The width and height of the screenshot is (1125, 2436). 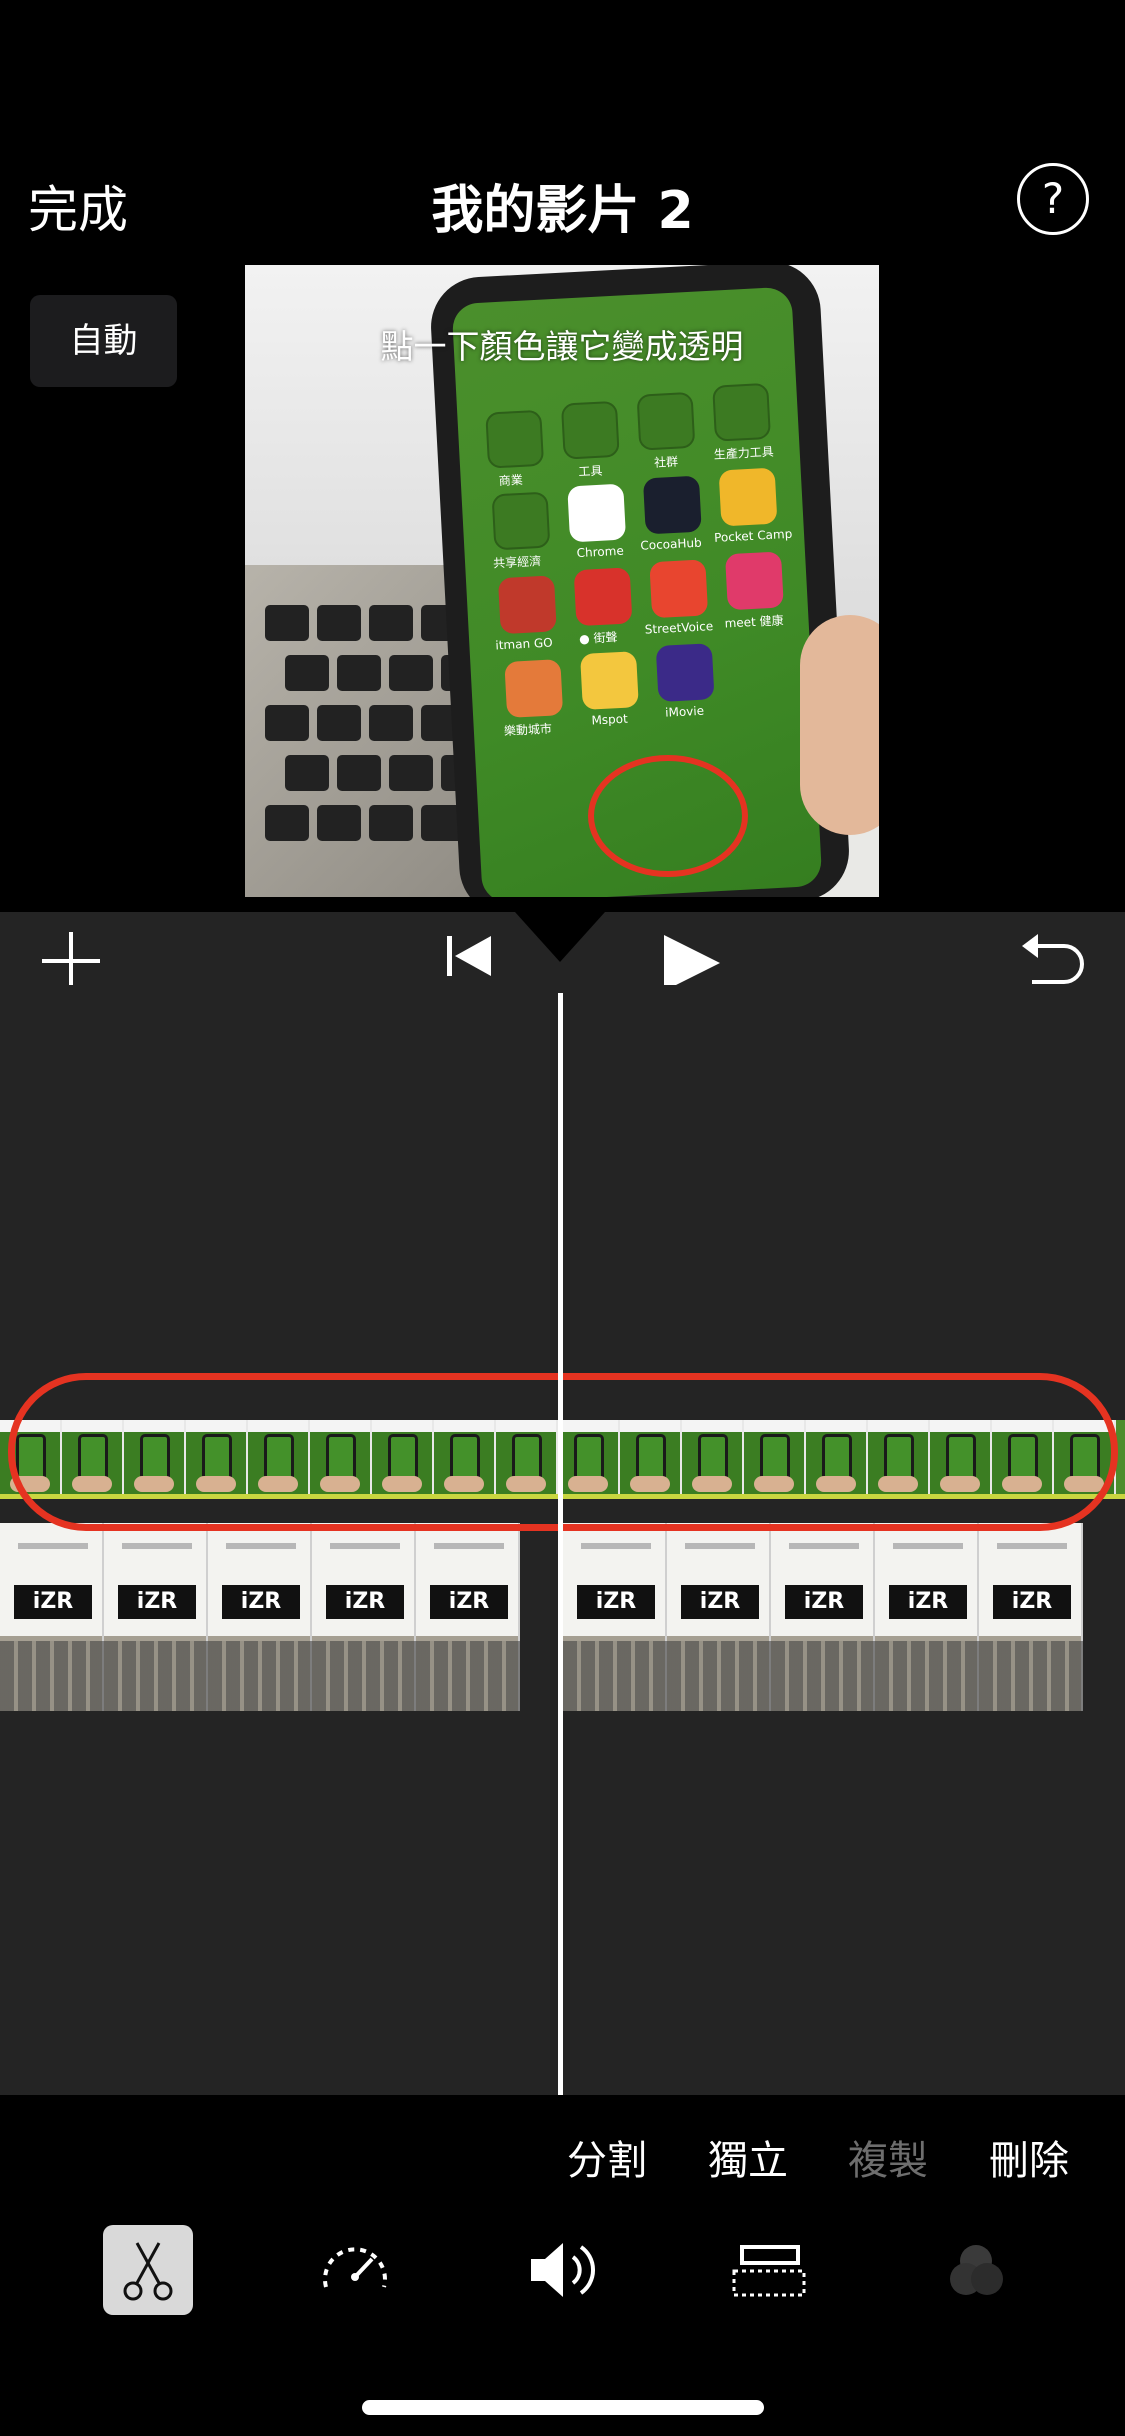 I want to click on app-label: Chrome, so click(x=600, y=552).